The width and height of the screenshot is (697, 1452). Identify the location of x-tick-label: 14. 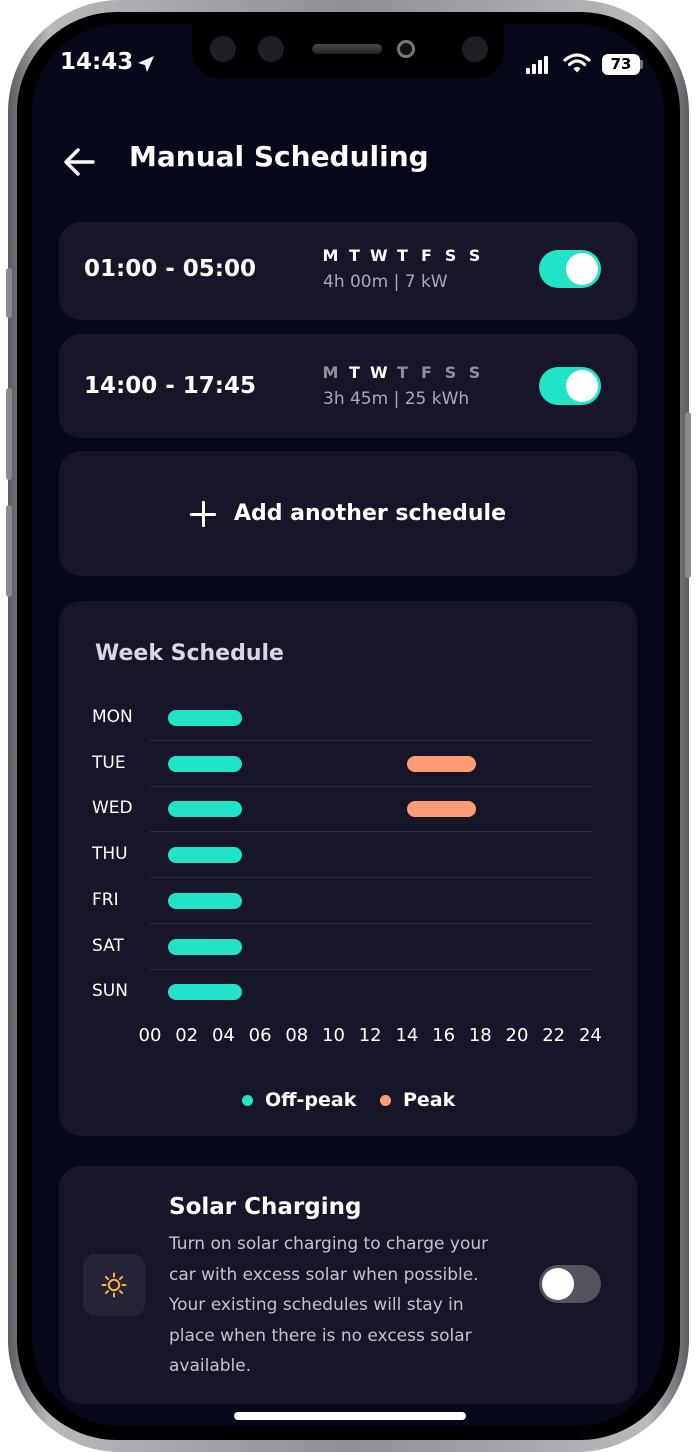
(407, 1035).